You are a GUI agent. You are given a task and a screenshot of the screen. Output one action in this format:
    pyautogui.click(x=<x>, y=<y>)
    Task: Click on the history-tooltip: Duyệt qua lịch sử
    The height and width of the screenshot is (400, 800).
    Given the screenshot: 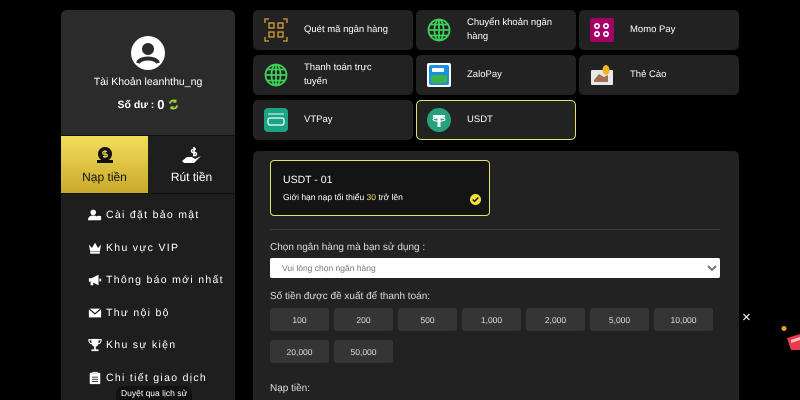 What is the action you would take?
    pyautogui.click(x=154, y=393)
    